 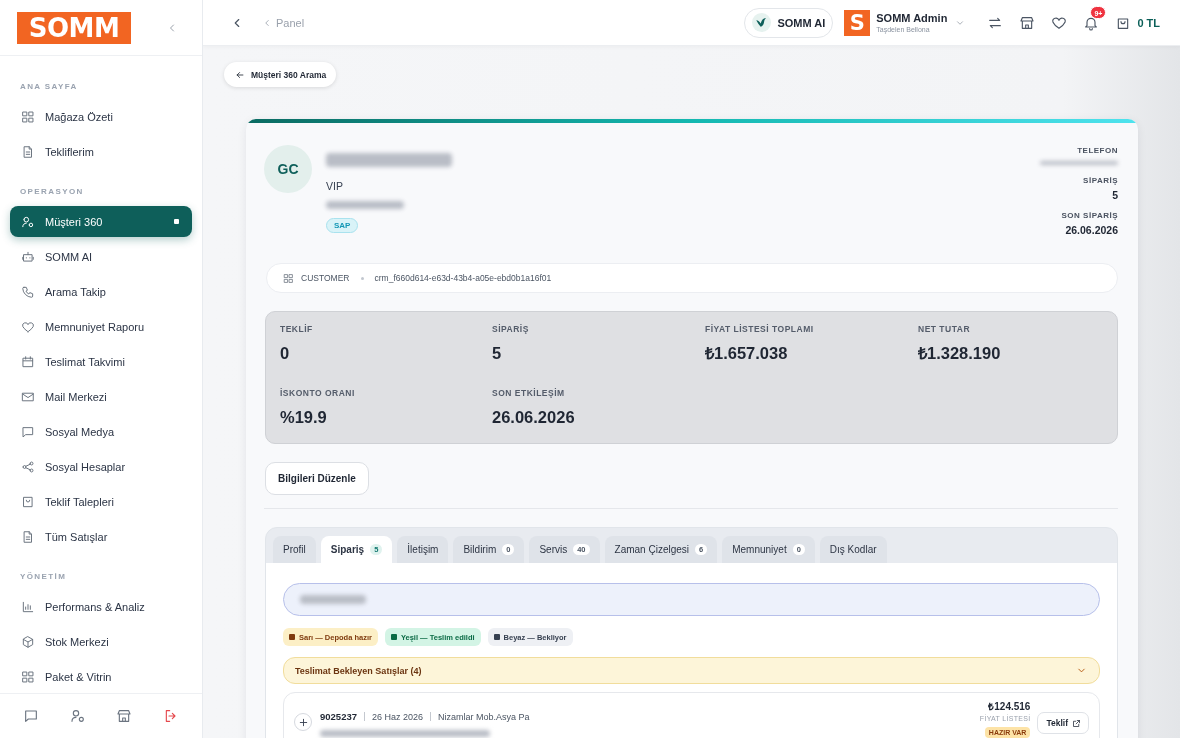 I want to click on search-field, so click(x=691, y=599).